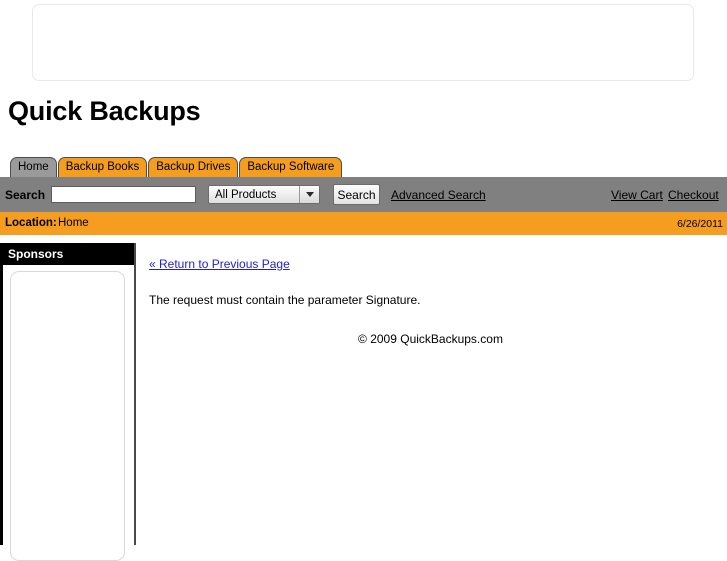 The width and height of the screenshot is (727, 561). I want to click on tab-home: Home, so click(33, 167).